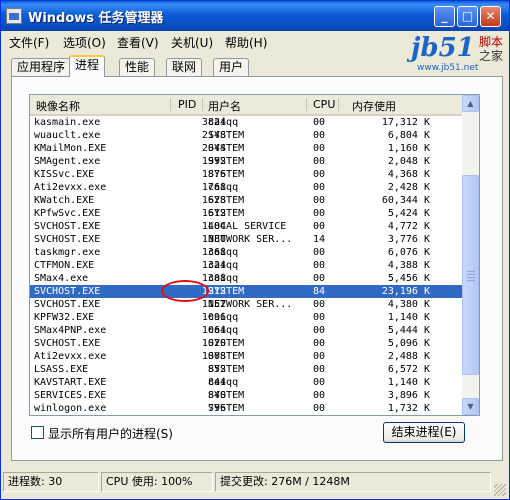  What do you see at coordinates (246, 135) in the screenshot?
I see `process-row: wuauclt.exe 2148 SYSTEM 00 6,804 K` at bounding box center [246, 135].